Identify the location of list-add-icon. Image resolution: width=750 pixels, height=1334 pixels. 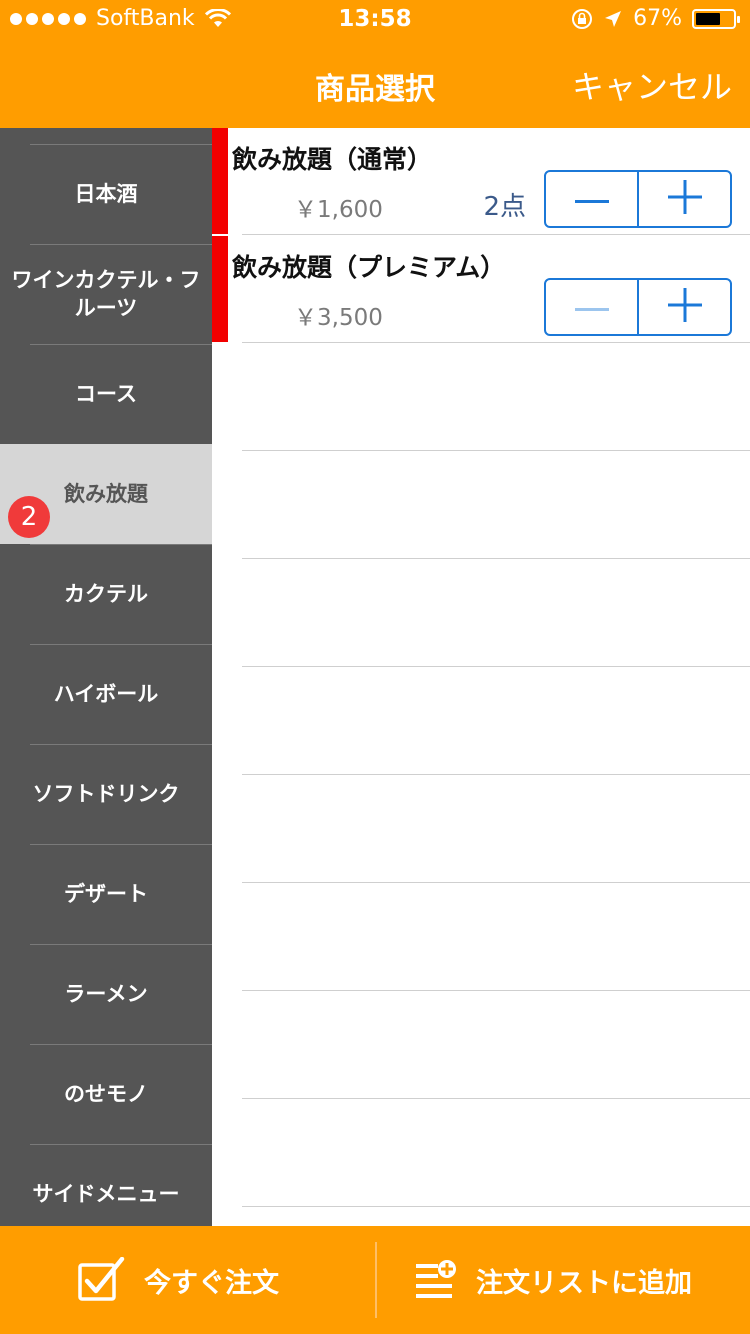
(436, 1279).